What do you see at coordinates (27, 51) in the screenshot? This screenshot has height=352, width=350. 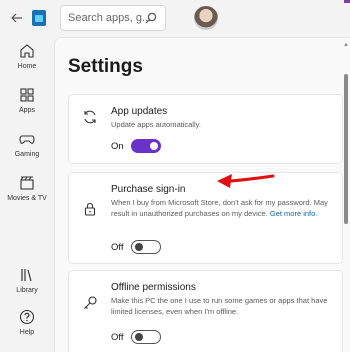 I see `home-icon` at bounding box center [27, 51].